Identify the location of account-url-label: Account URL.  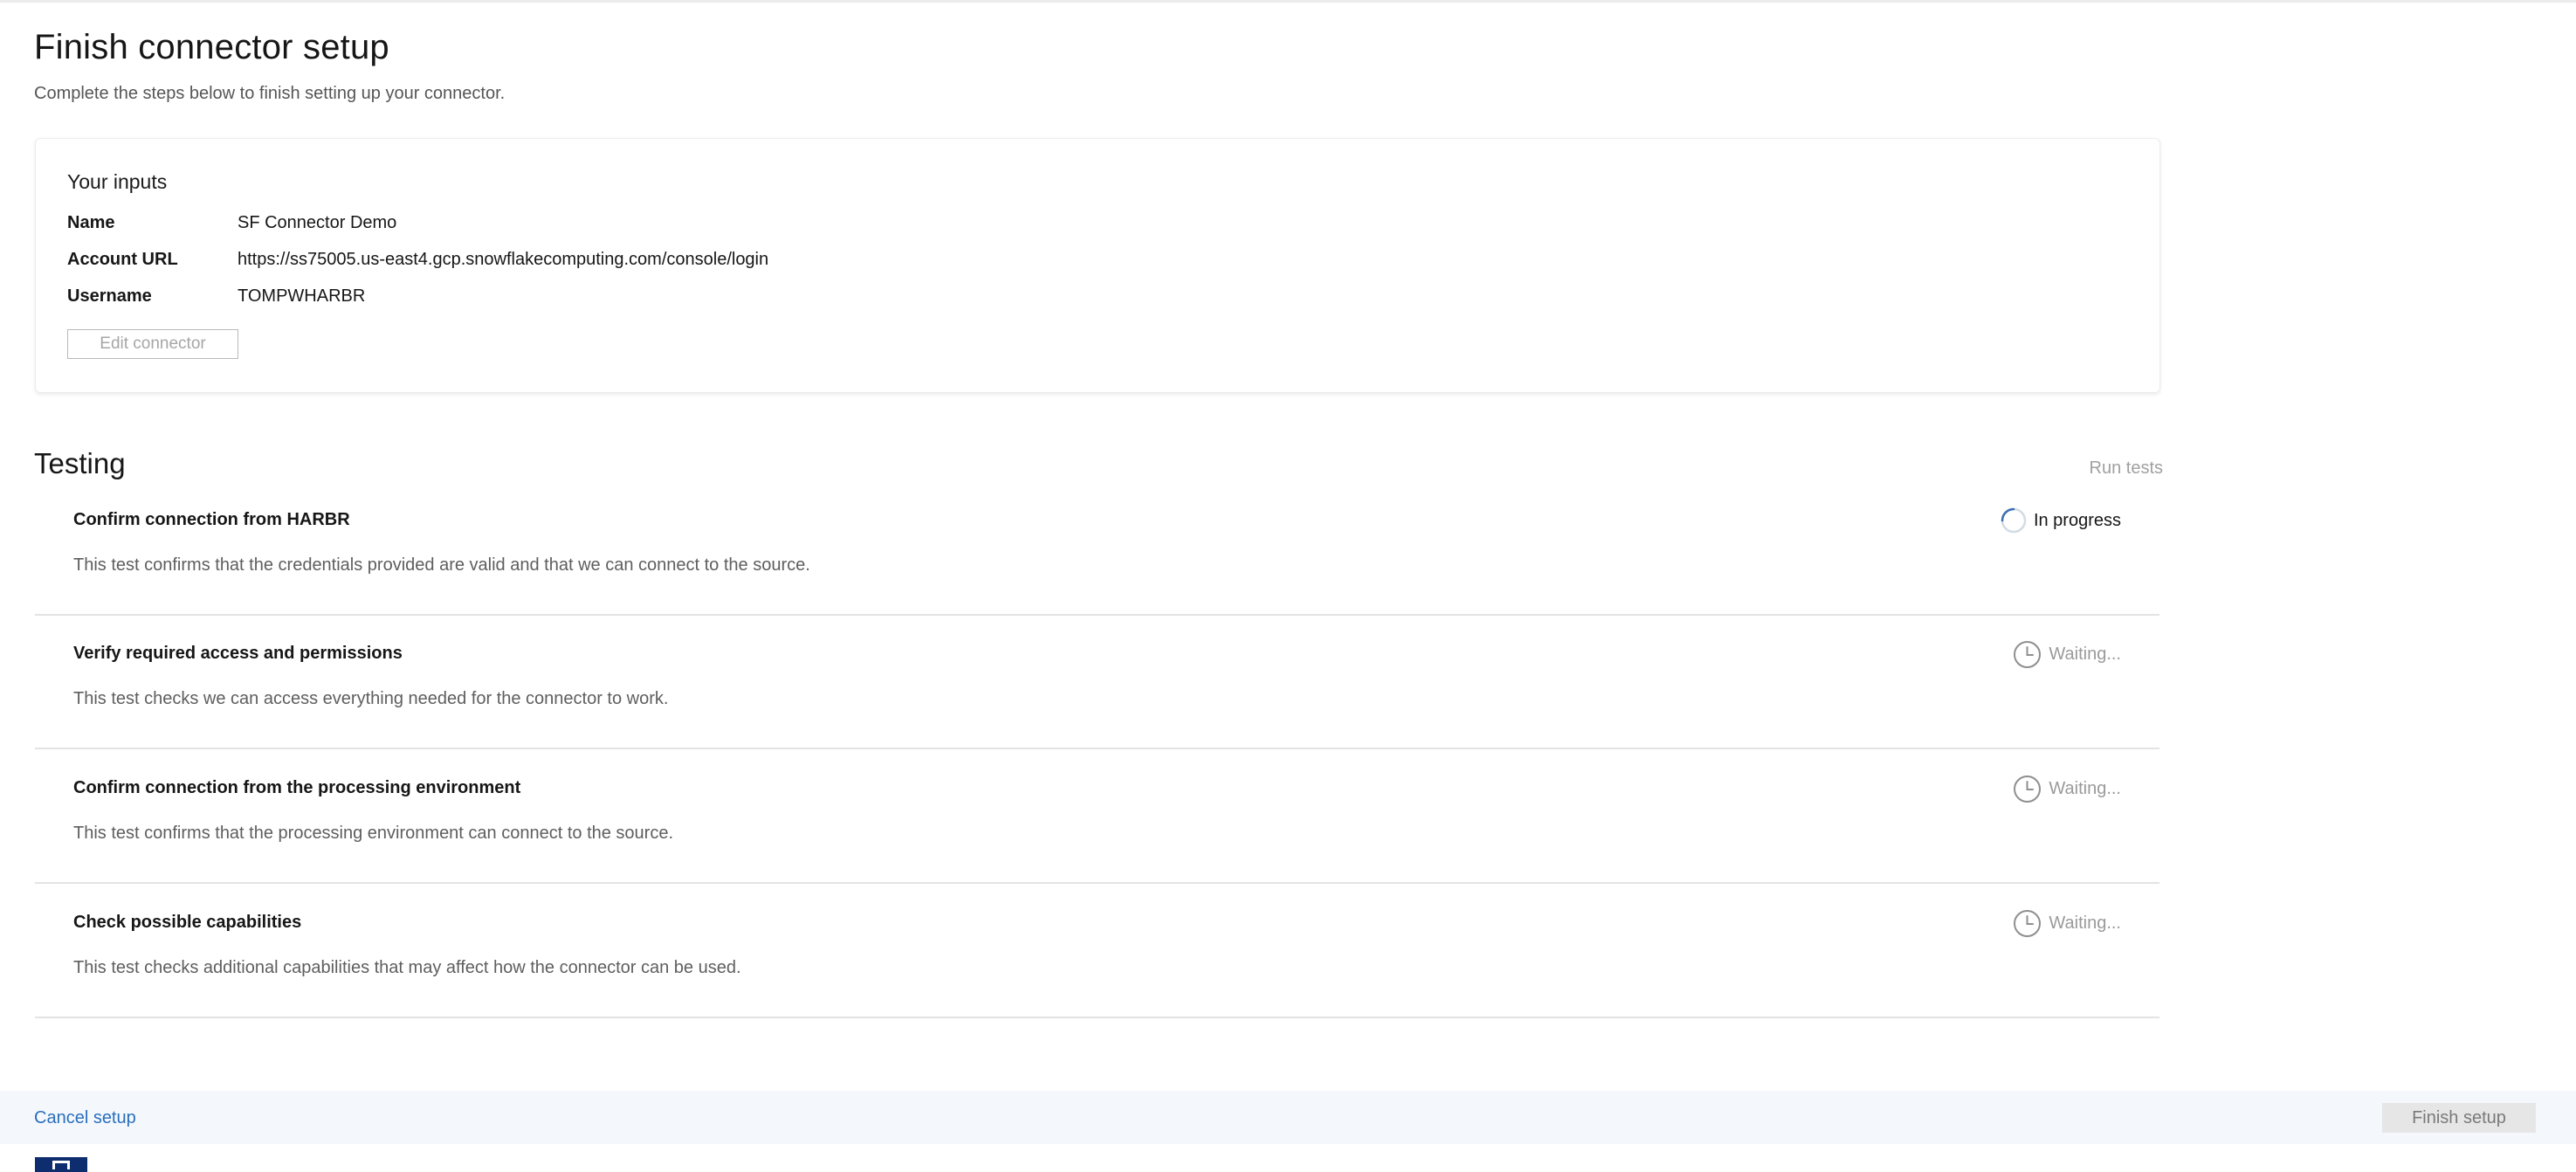
(122, 259).